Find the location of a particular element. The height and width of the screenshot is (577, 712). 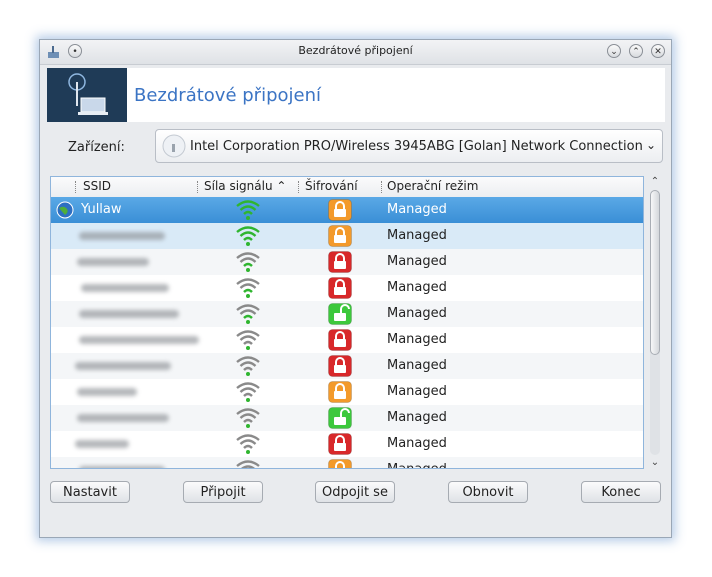

configure-button: Nastavit is located at coordinates (90, 492).